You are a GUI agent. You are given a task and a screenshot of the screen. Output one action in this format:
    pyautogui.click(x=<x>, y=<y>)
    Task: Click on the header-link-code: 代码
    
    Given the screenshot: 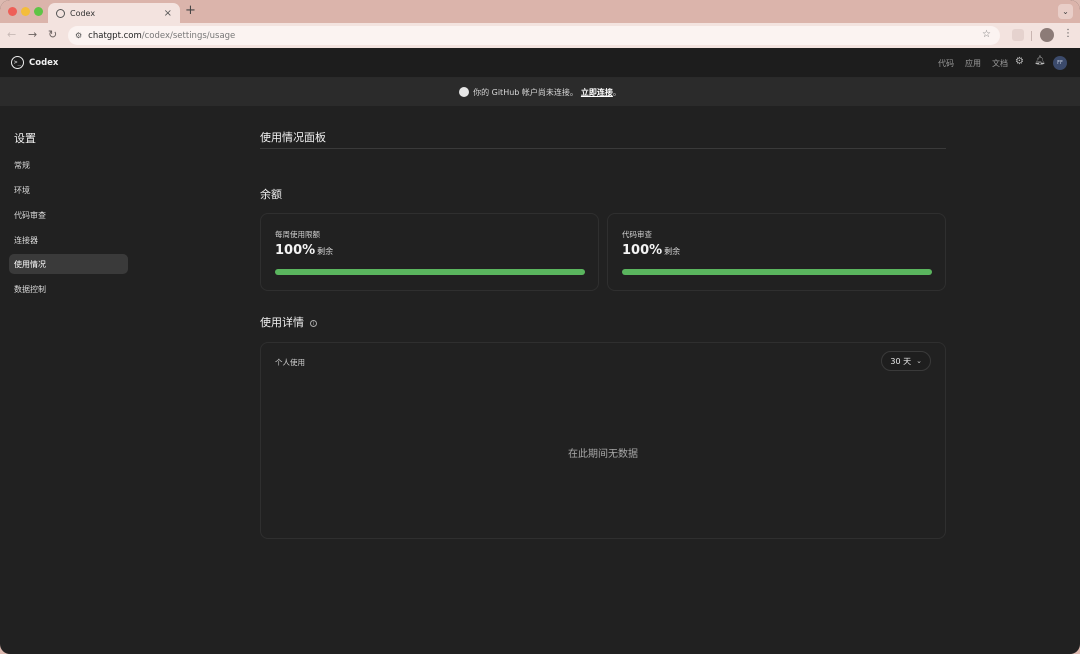 What is the action you would take?
    pyautogui.click(x=946, y=63)
    